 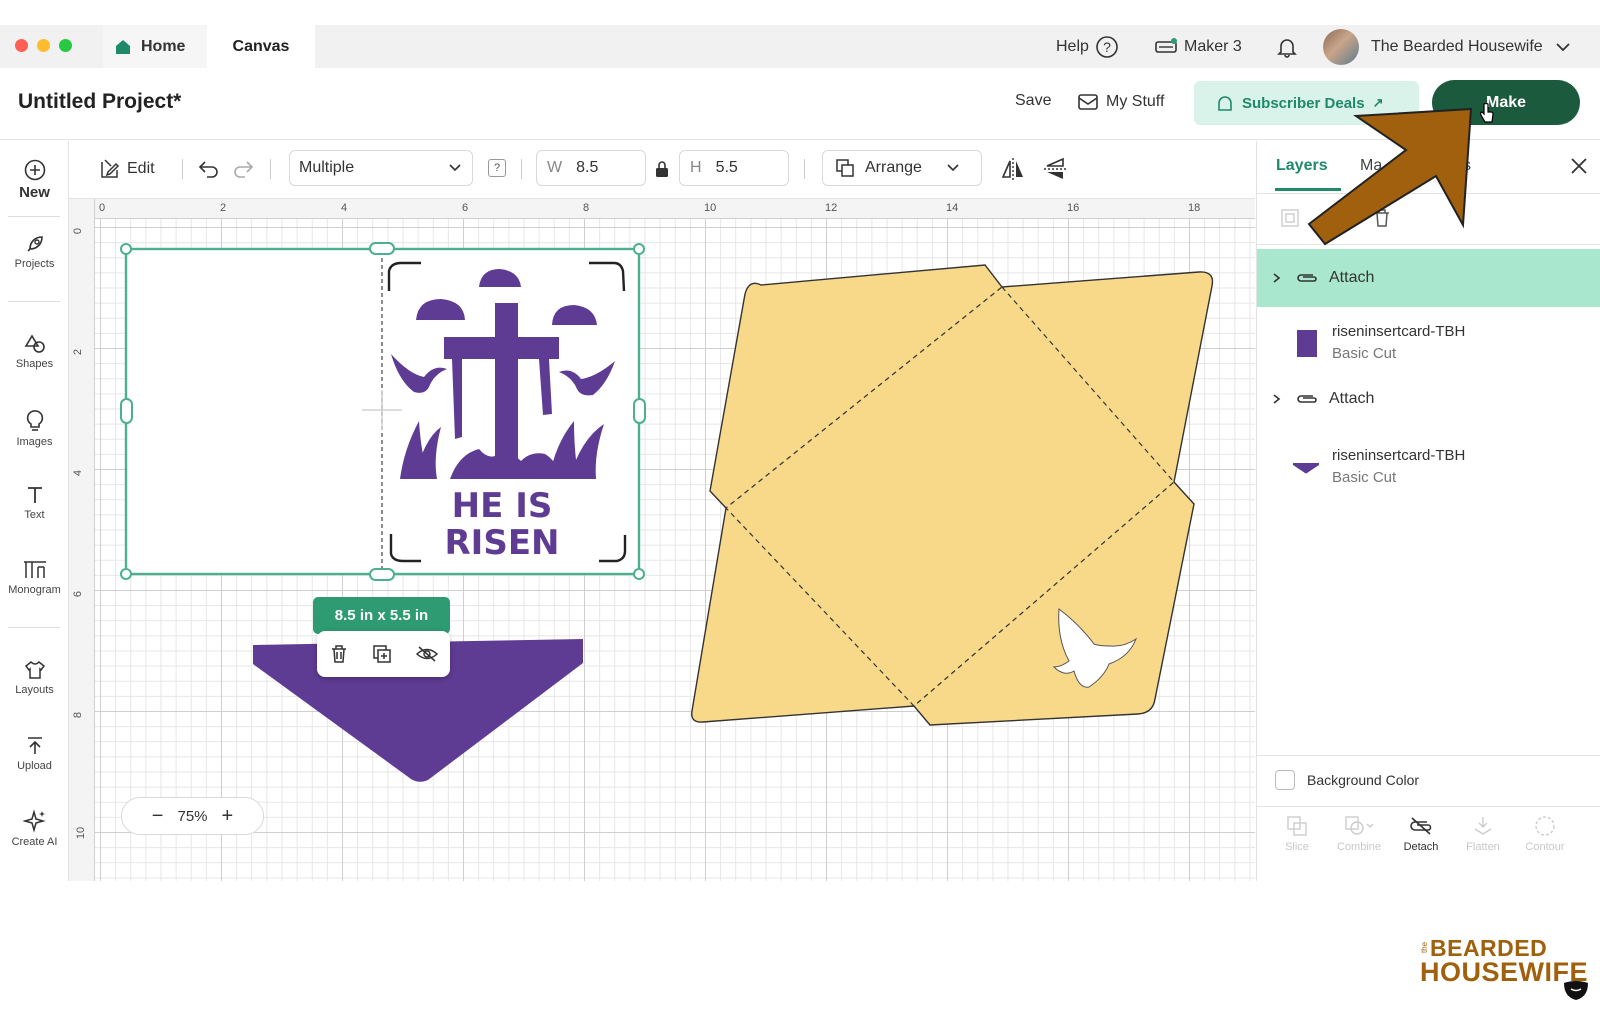 I want to click on duplicate-icon, so click(x=382, y=654).